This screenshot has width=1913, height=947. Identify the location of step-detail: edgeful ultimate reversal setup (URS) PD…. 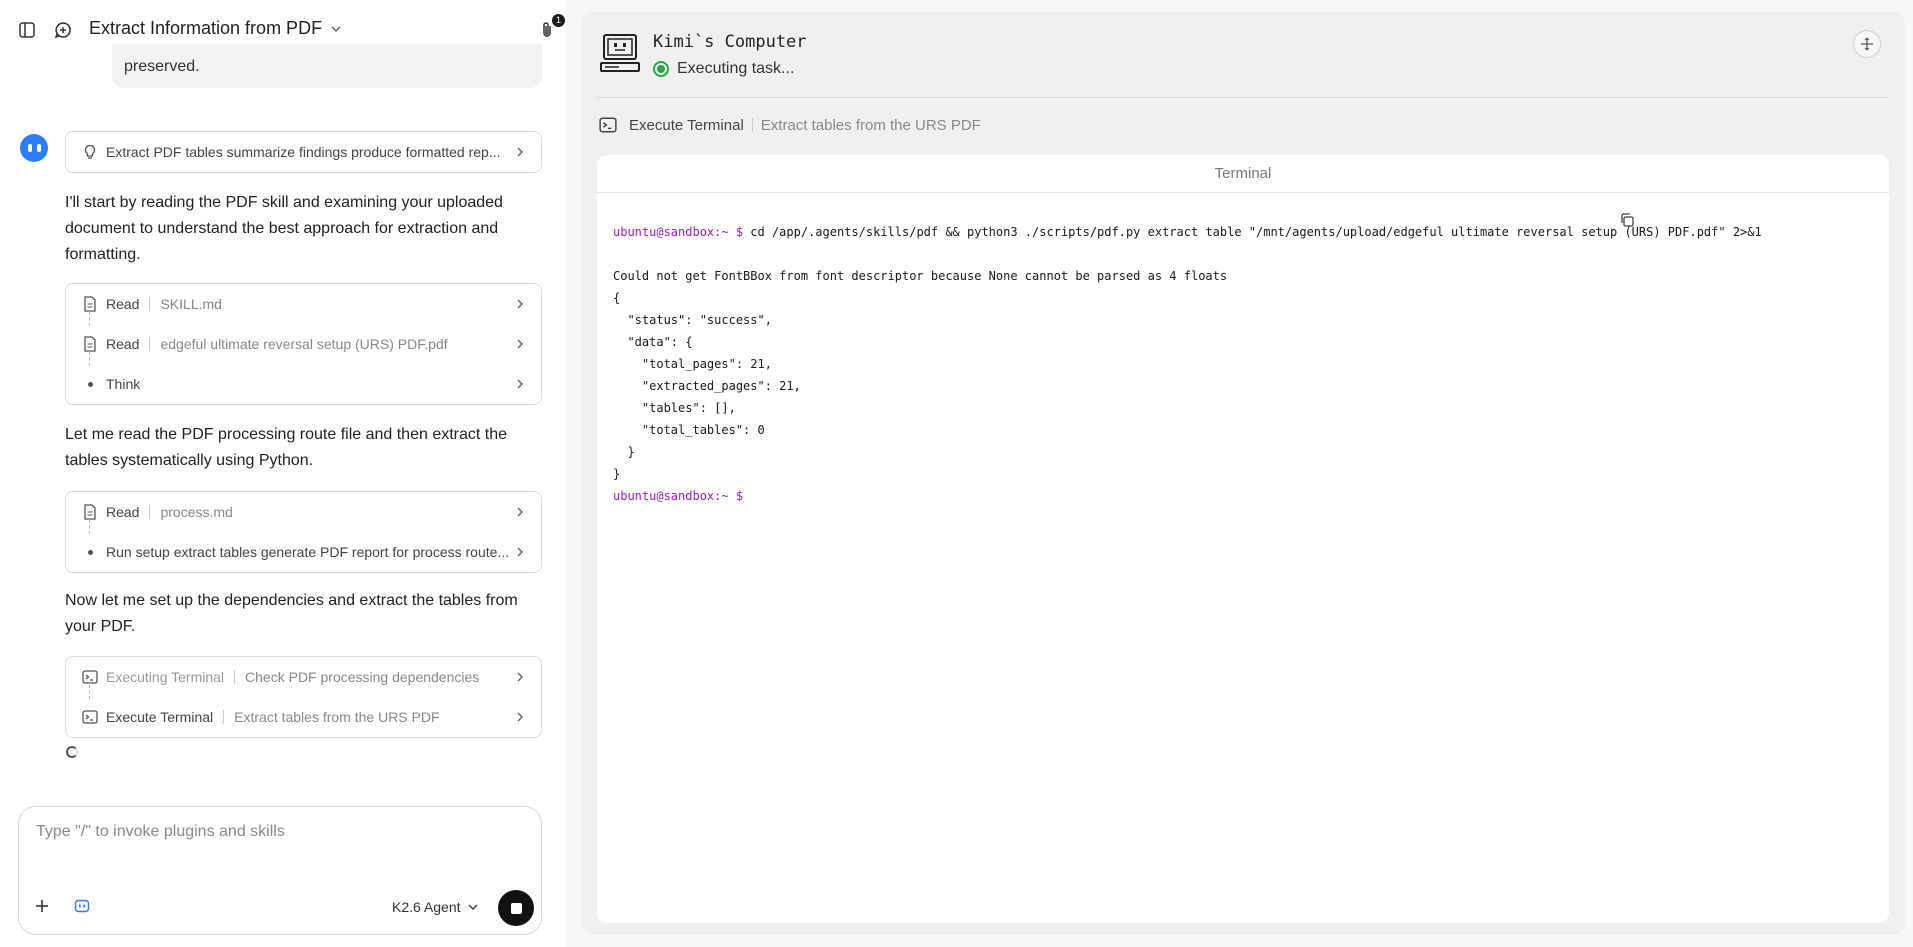
(304, 344).